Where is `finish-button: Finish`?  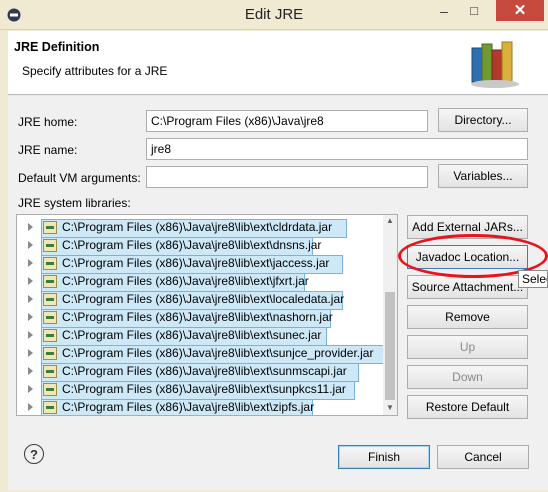
finish-button: Finish is located at coordinates (384, 457).